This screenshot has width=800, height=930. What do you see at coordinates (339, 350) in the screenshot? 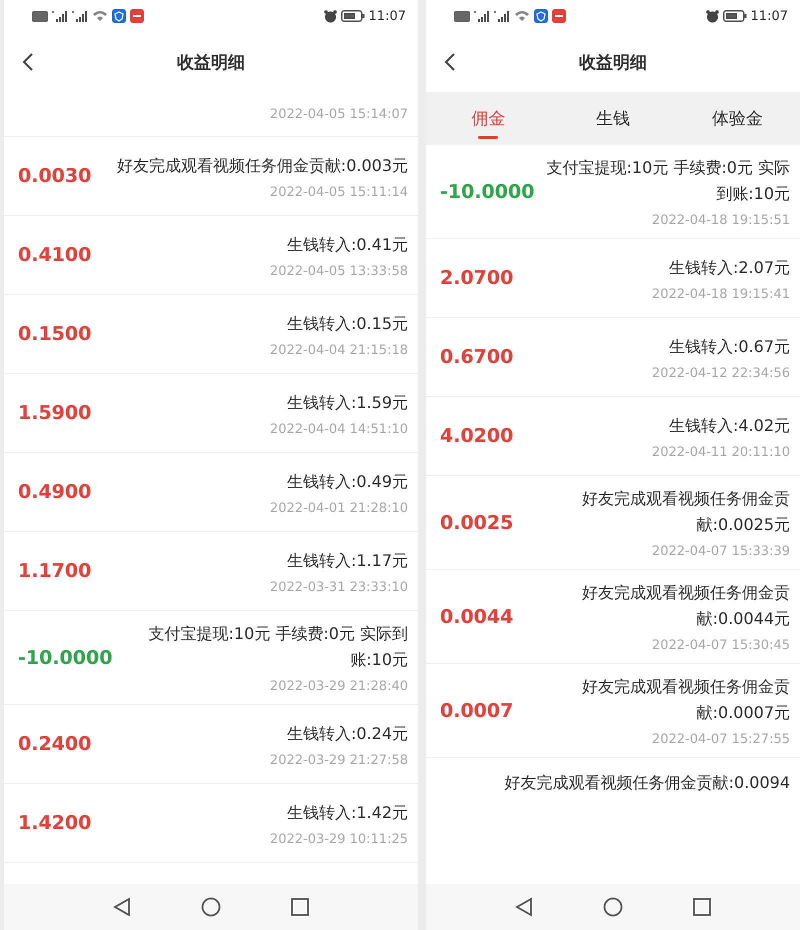
I see `record-date: 2022-04-04 21:15:18` at bounding box center [339, 350].